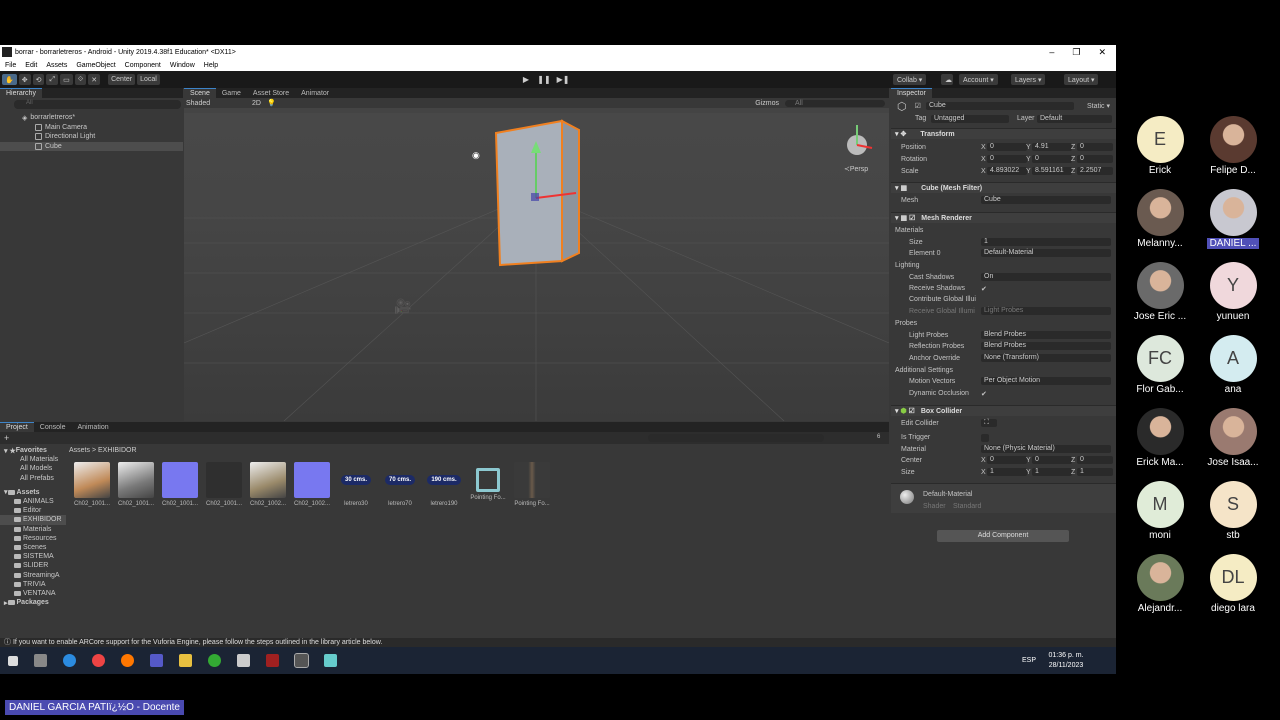  I want to click on layout-dropdown: Layout ▾, so click(1081, 79).